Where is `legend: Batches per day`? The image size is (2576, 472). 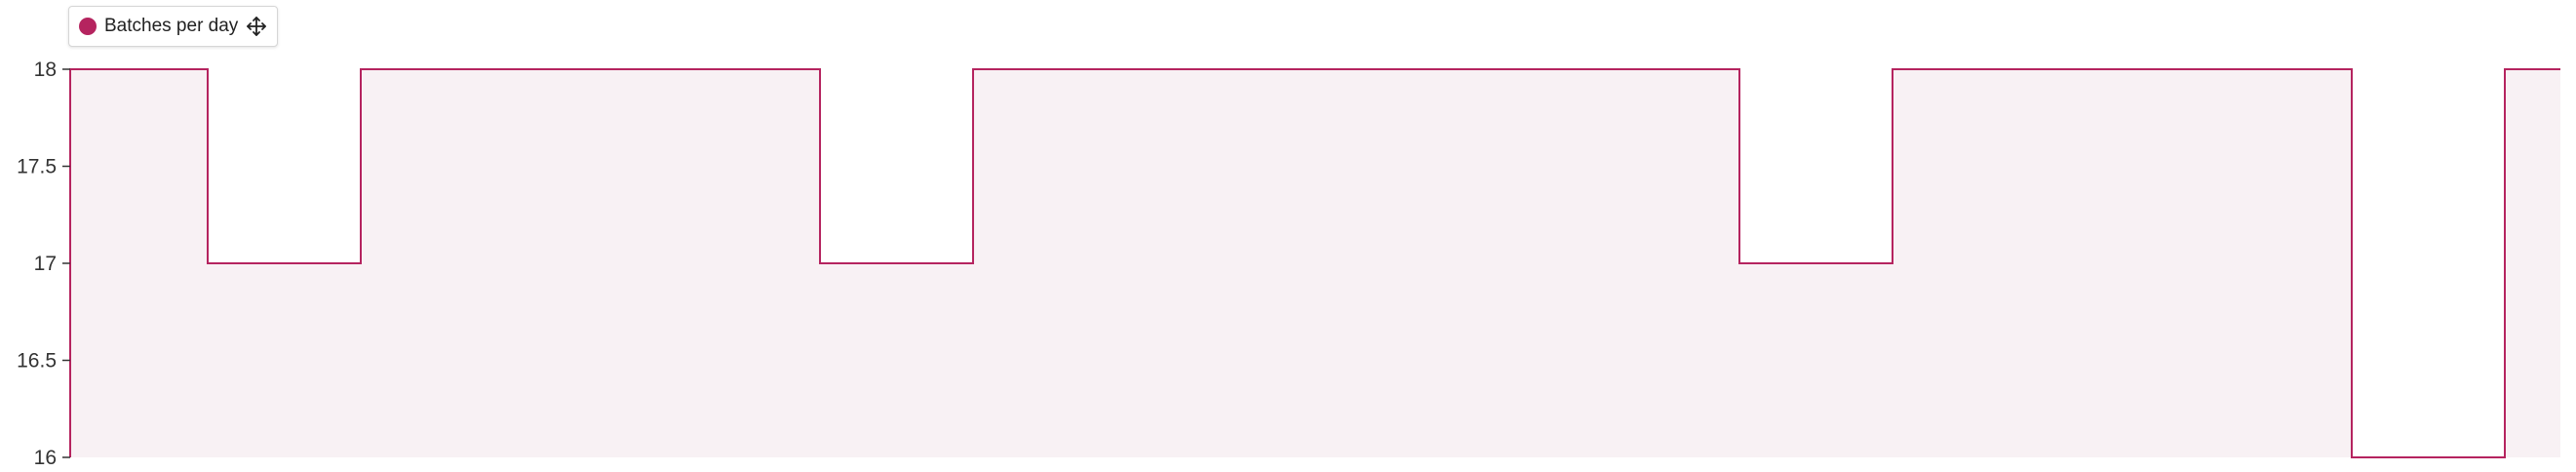 legend: Batches per day is located at coordinates (173, 26).